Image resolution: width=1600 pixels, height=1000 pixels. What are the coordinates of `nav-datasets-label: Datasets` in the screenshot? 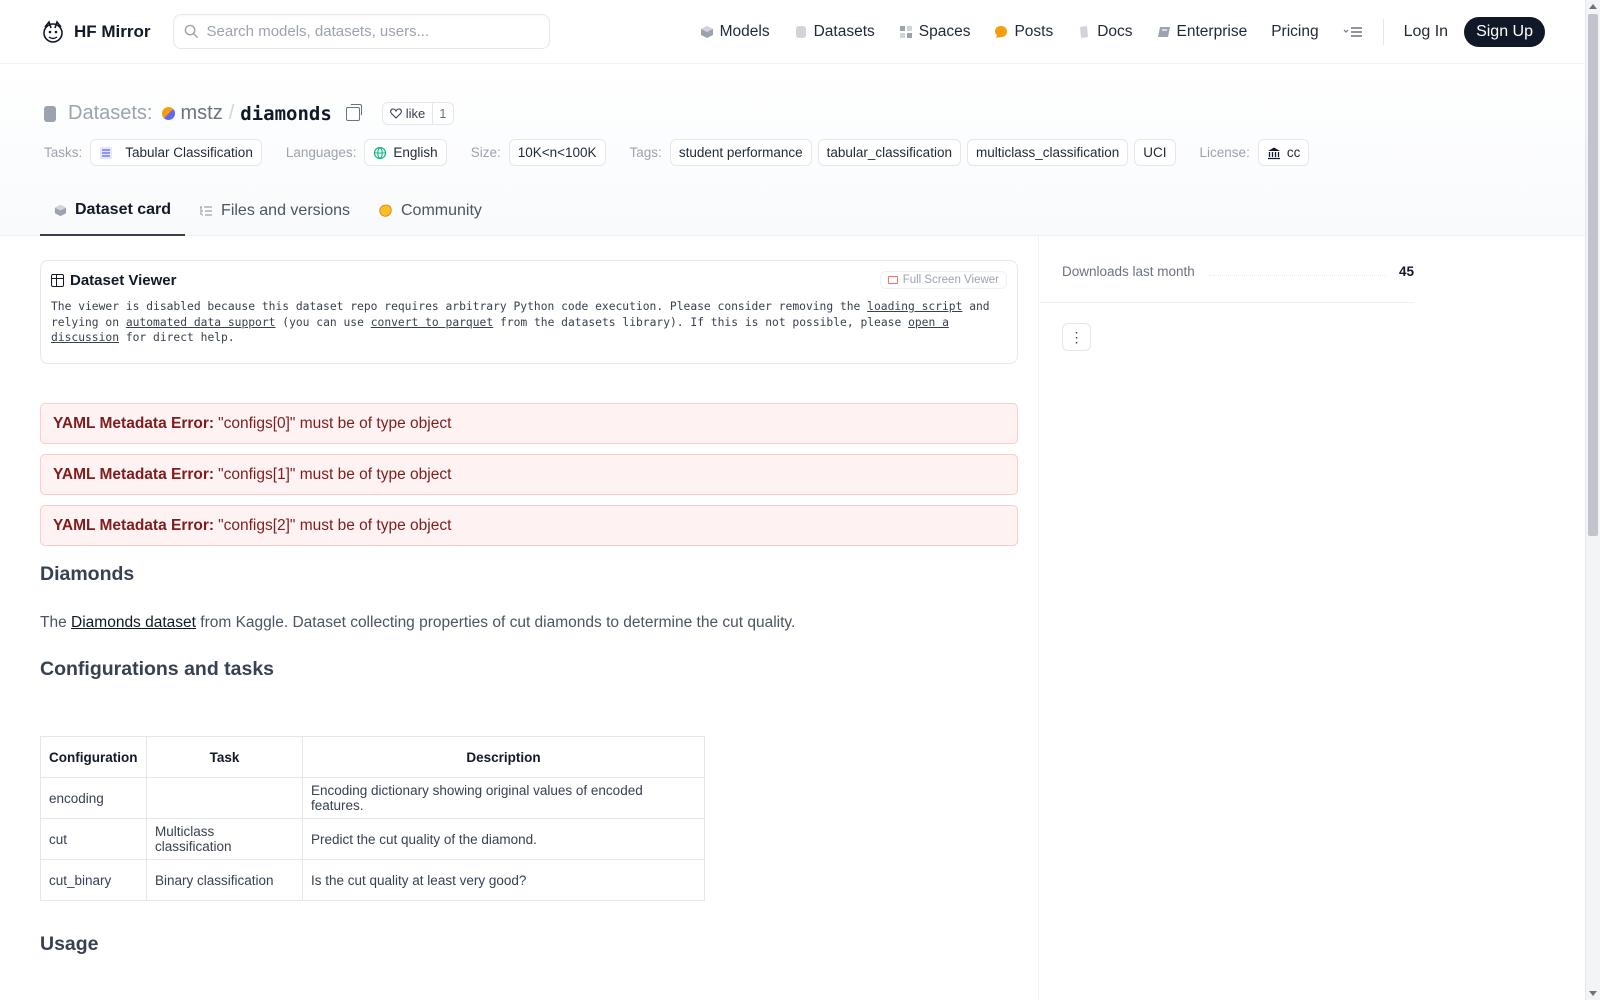 It's located at (844, 31).